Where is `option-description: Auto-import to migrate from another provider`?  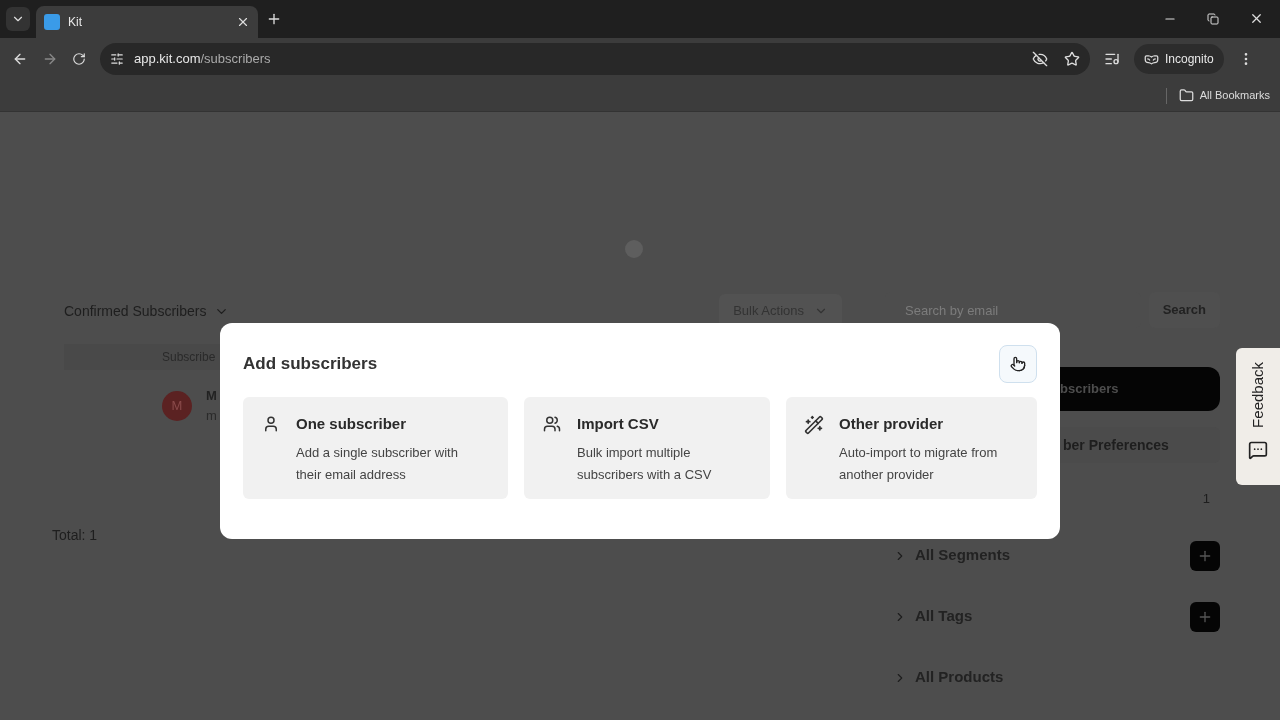
option-description: Auto-import to migrate from another provider is located at coordinates (919, 463).